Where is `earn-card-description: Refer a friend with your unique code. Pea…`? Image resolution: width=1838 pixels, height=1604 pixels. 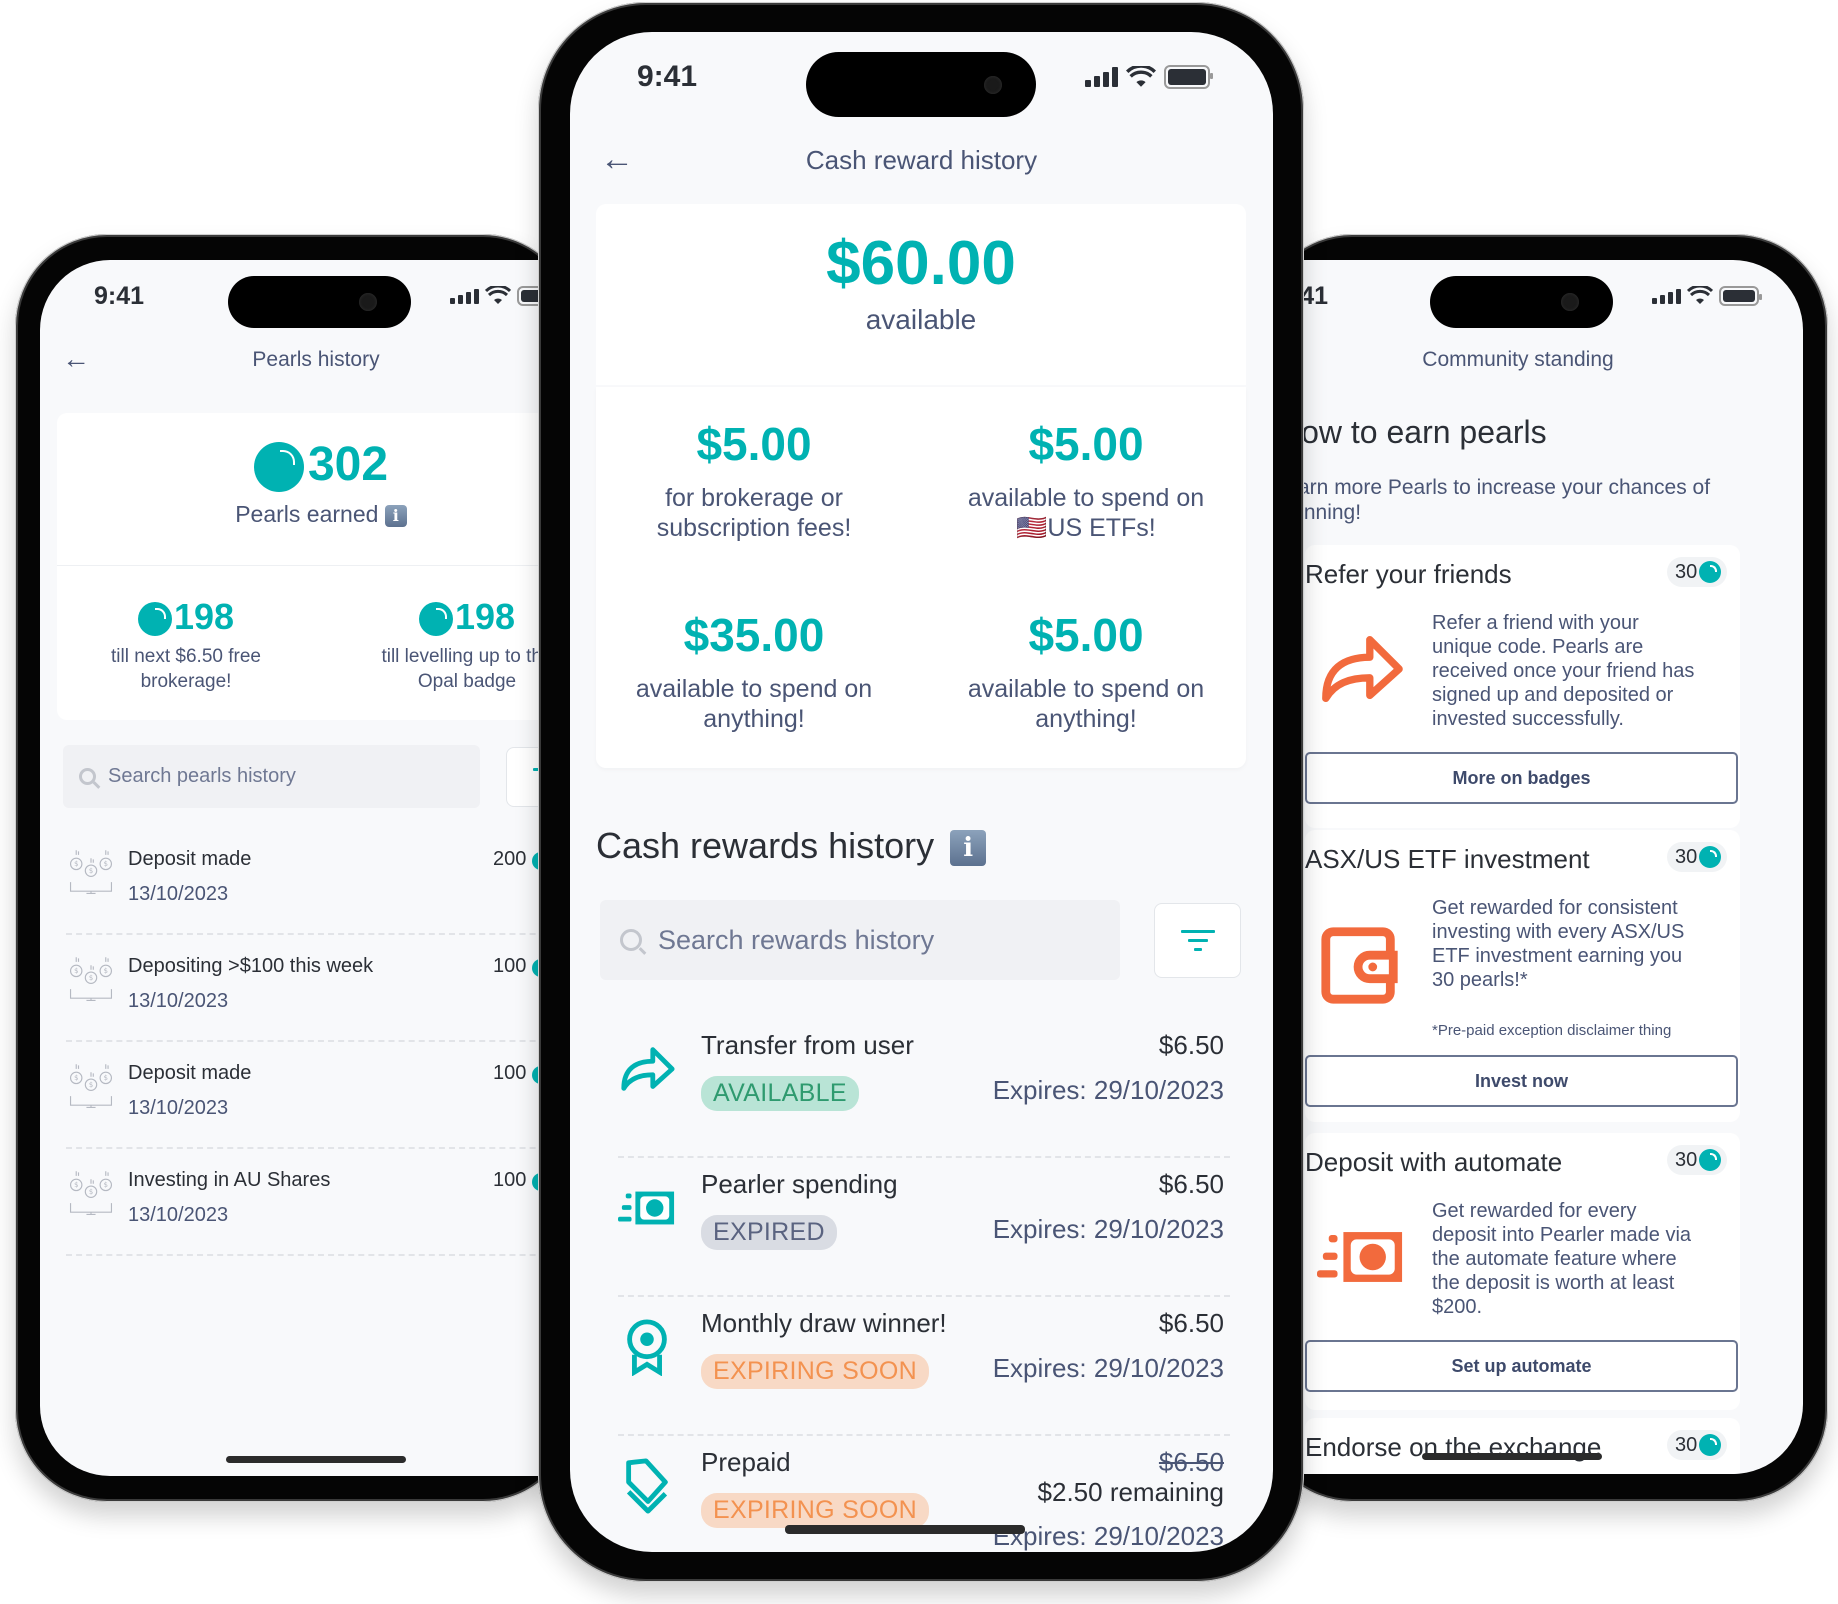 earn-card-description: Refer a friend with your unique code. Pea… is located at coordinates (1563, 671).